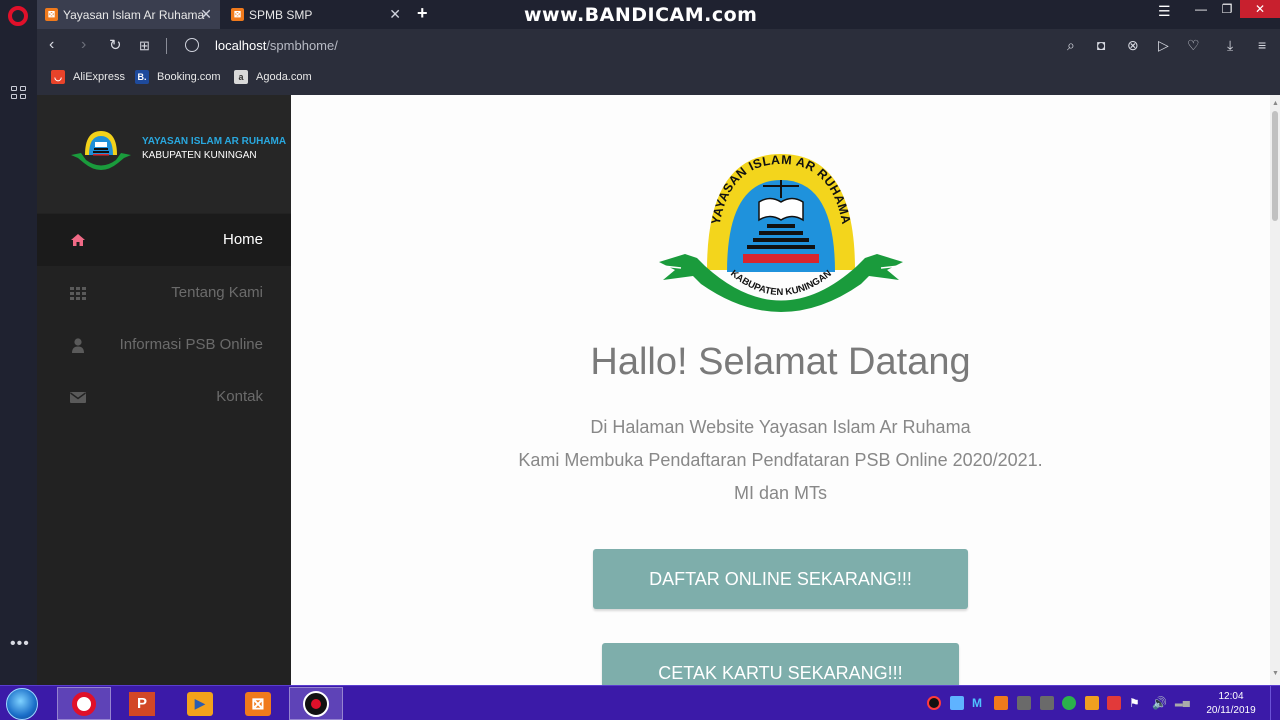 This screenshot has width=1280, height=720. What do you see at coordinates (22, 704) in the screenshot?
I see `start-button` at bounding box center [22, 704].